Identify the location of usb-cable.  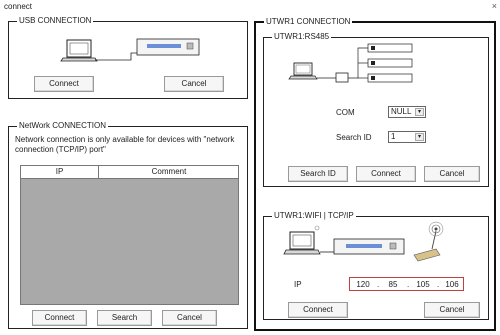
(116, 56).